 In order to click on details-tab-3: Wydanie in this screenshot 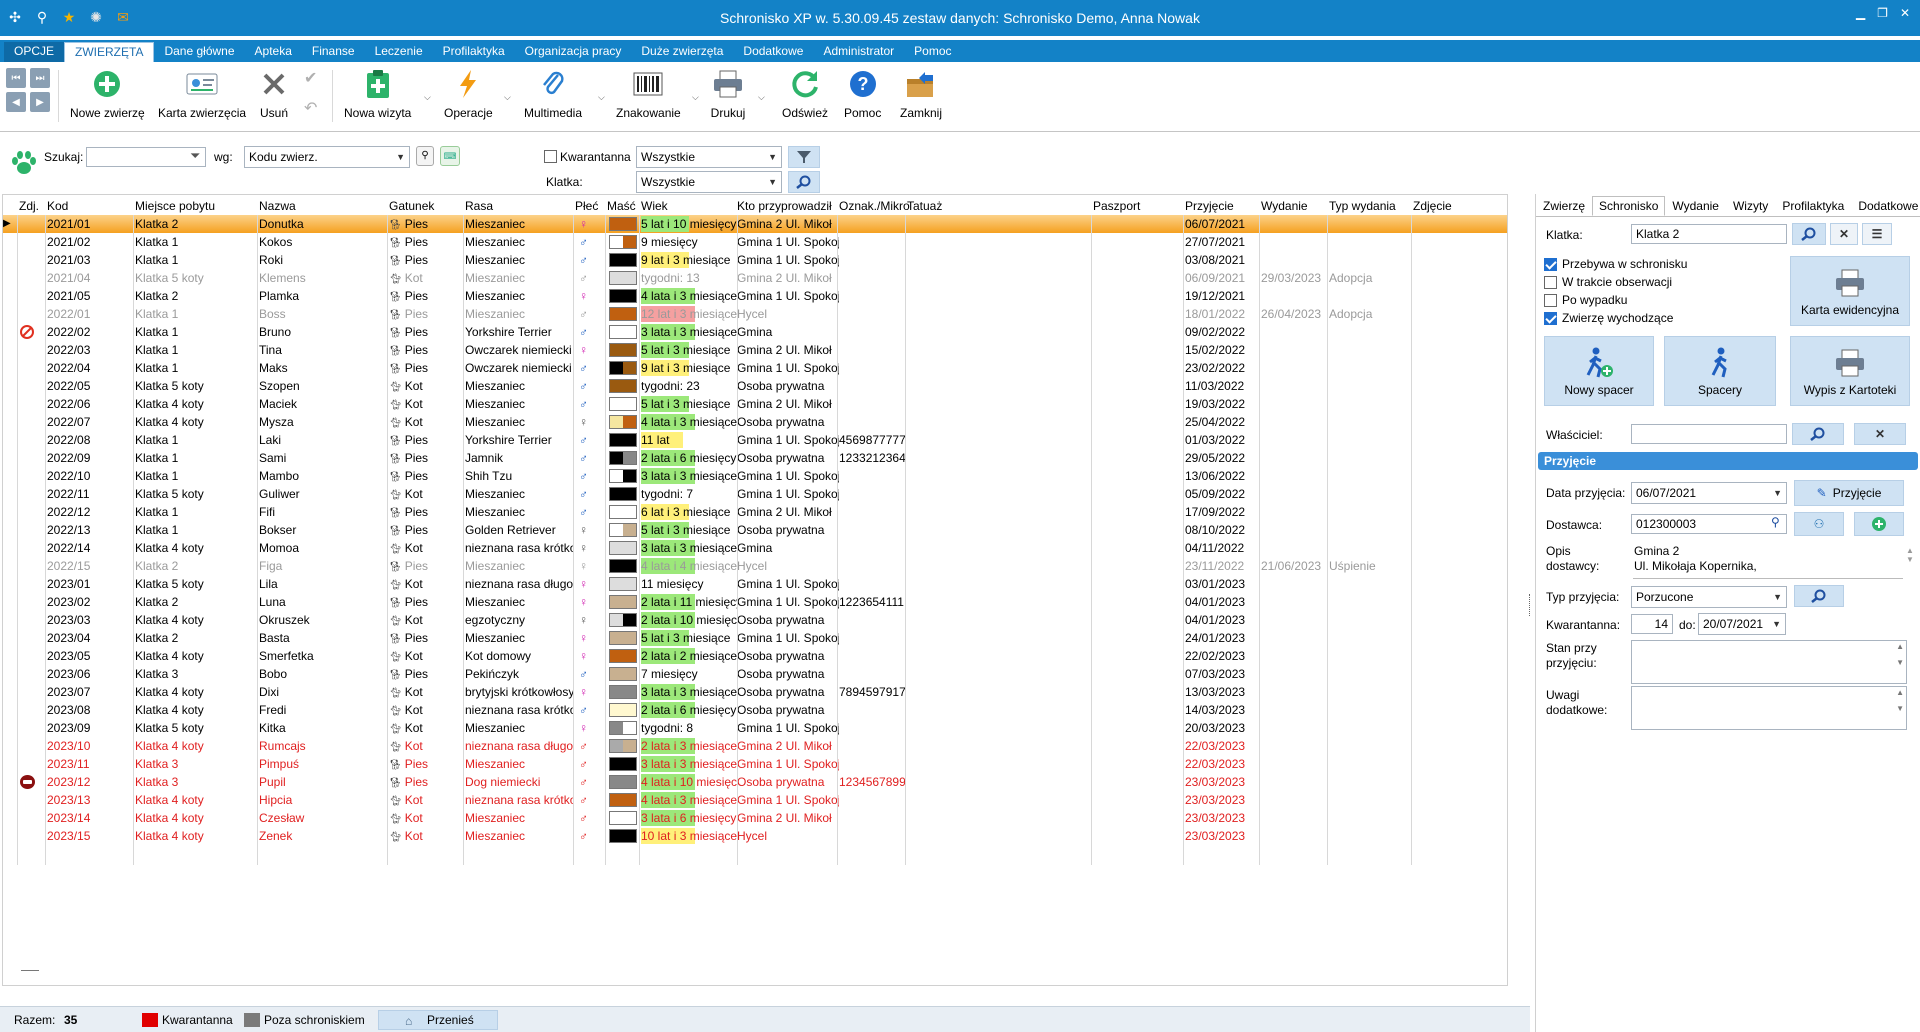, I will do `click(1695, 206)`.